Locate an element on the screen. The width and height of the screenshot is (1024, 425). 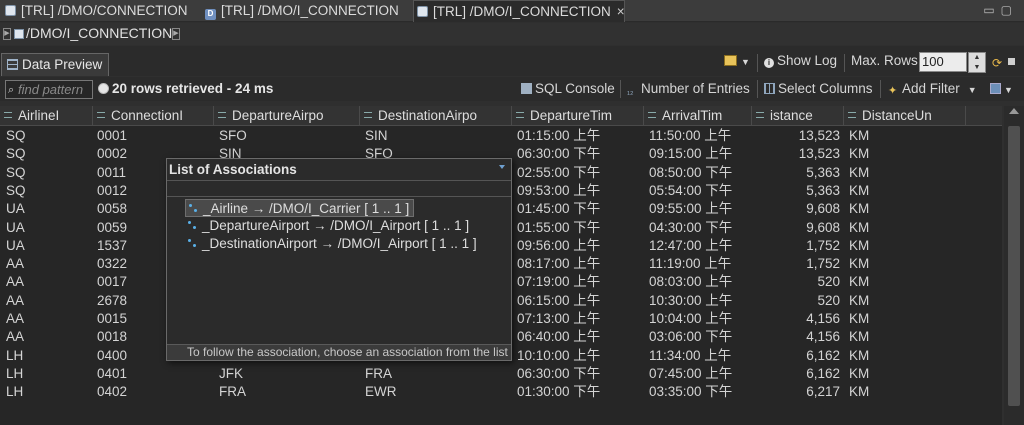
view-header: Data Preview ▼ i Show Log Max. Rows: ⟳ is located at coordinates (512, 61).